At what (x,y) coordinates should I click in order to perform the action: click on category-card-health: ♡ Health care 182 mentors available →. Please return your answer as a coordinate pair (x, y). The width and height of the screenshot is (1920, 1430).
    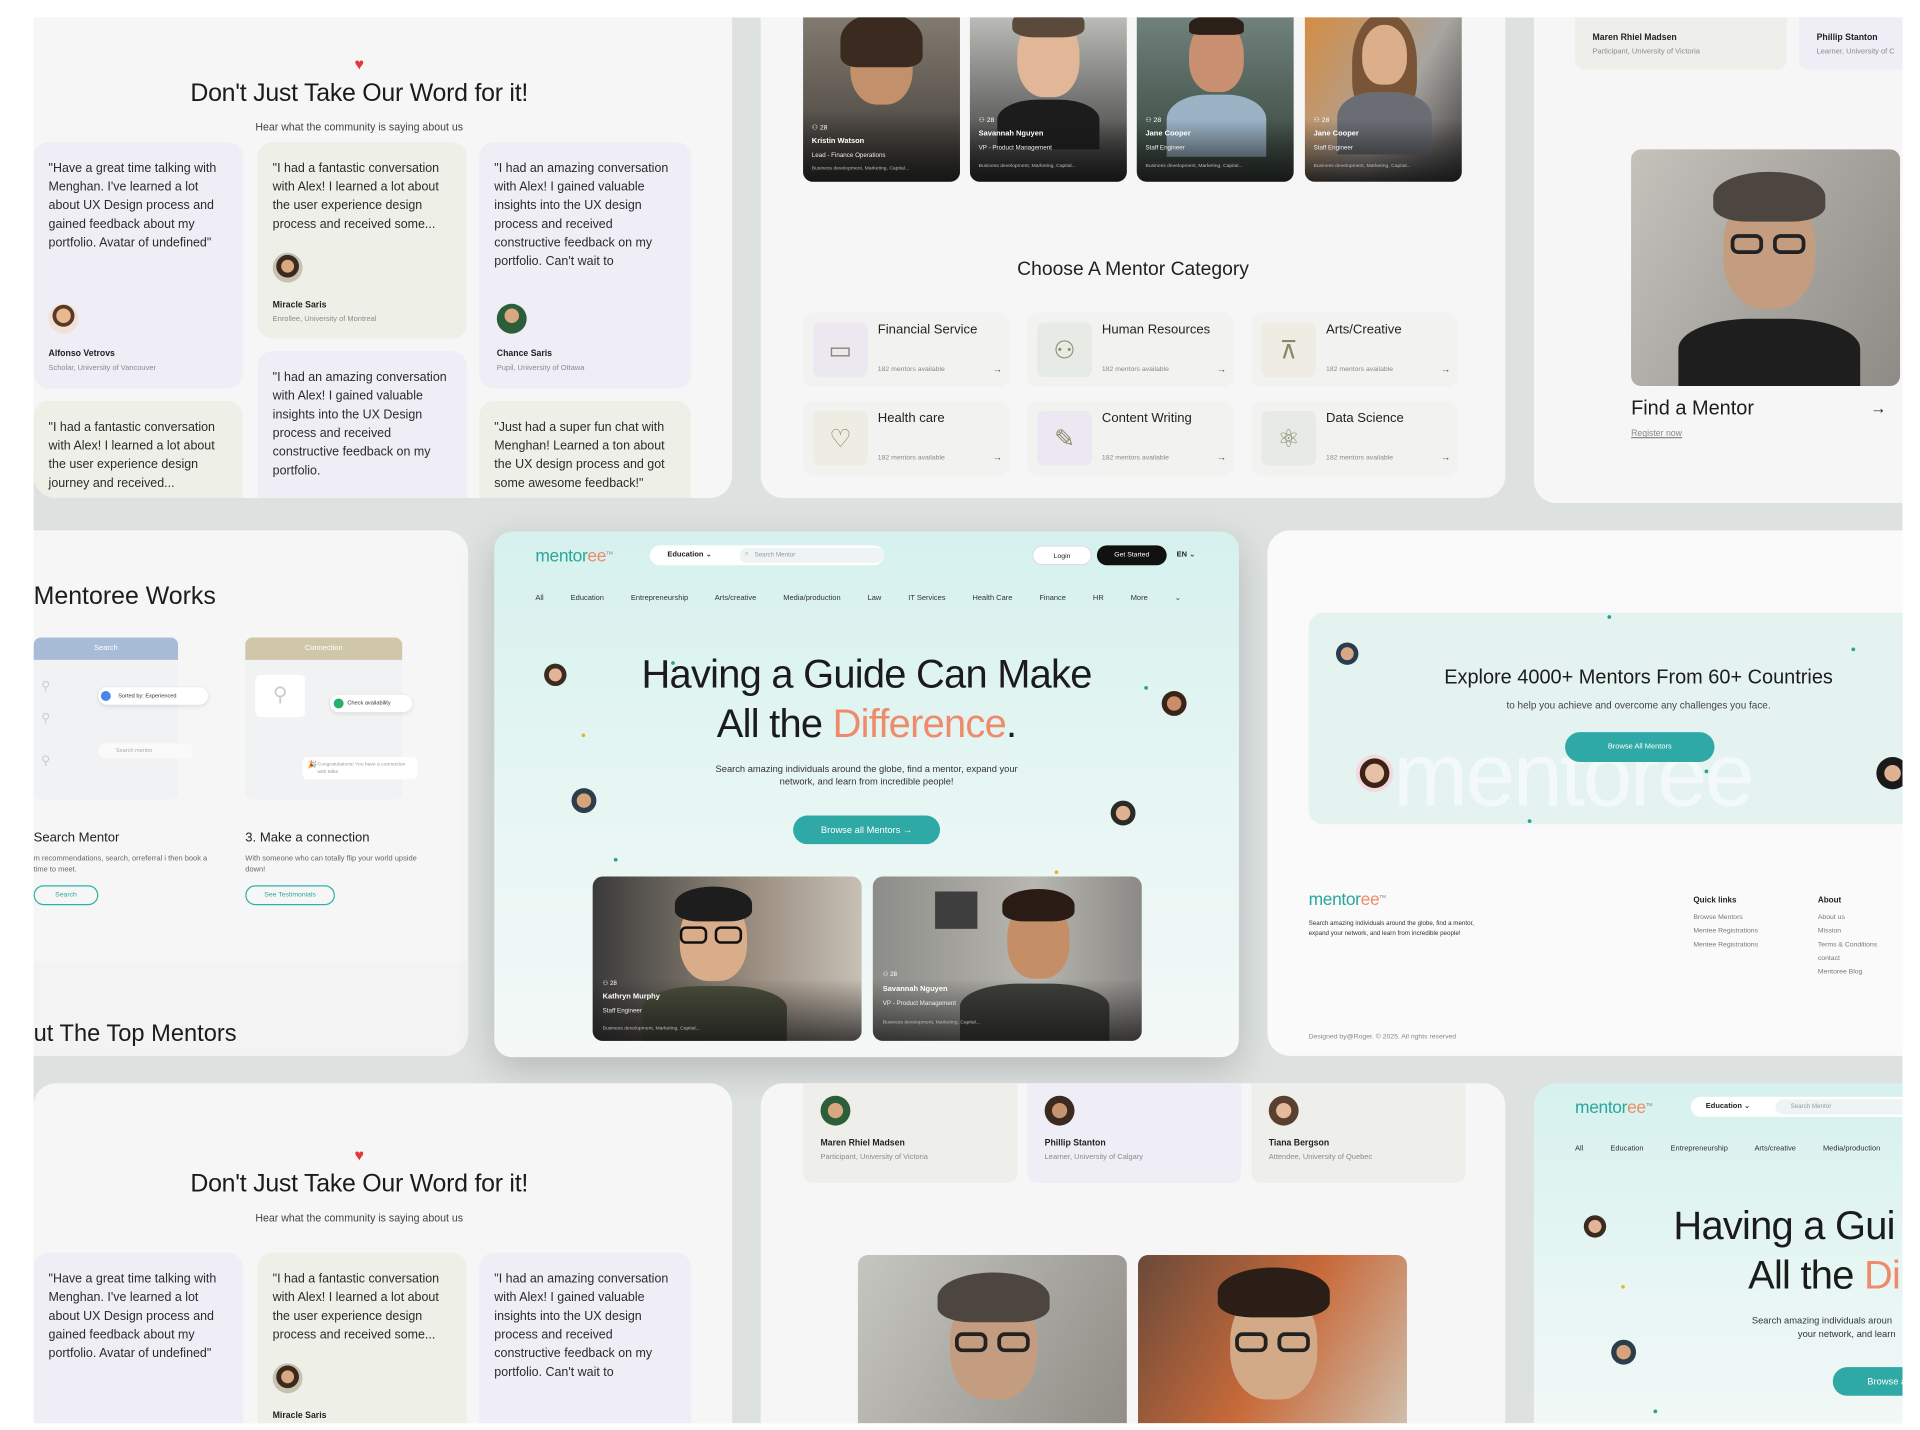
    Looking at the image, I should click on (906, 438).